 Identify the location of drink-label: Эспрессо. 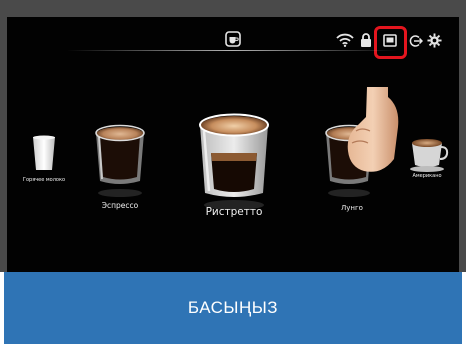
(120, 205).